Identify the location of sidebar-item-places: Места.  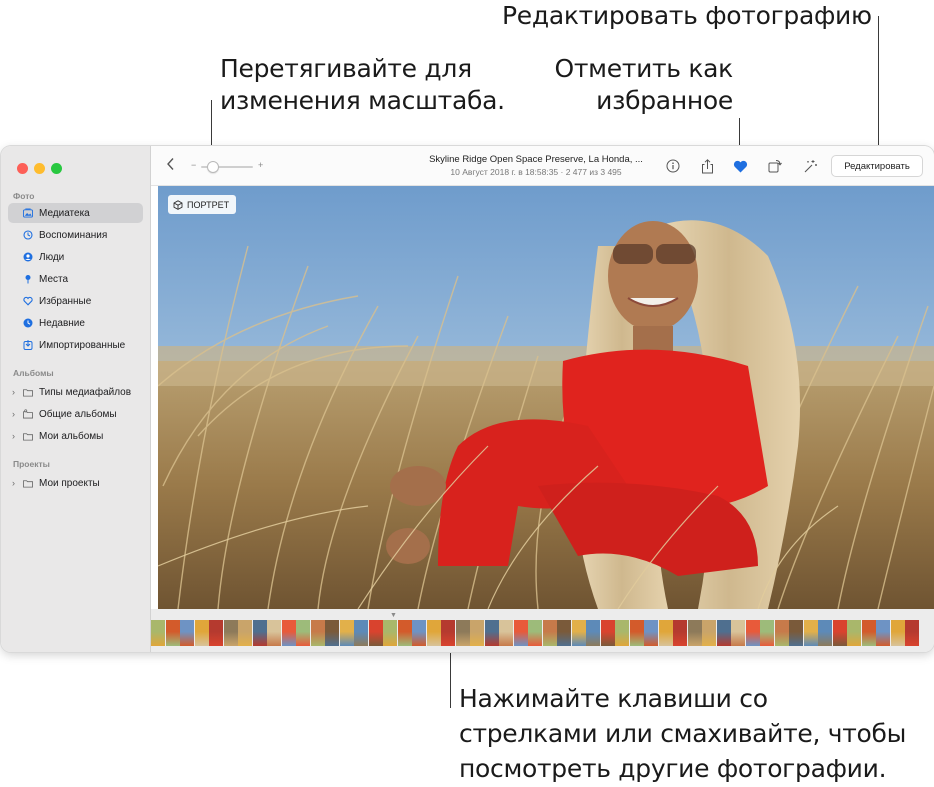
(75, 279).